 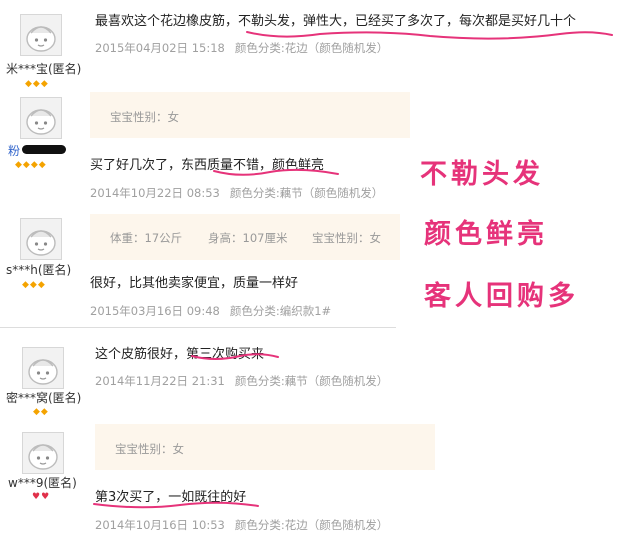 I want to click on callout-text: 客人回购多, so click(x=501, y=296).